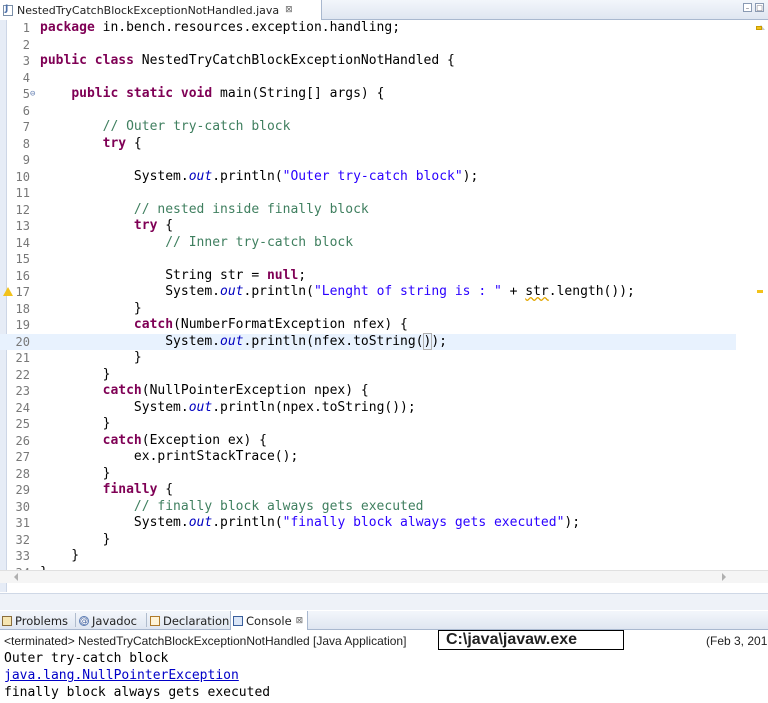 This screenshot has width=768, height=703. What do you see at coordinates (368, 78) in the screenshot?
I see `code-line: 4` at bounding box center [368, 78].